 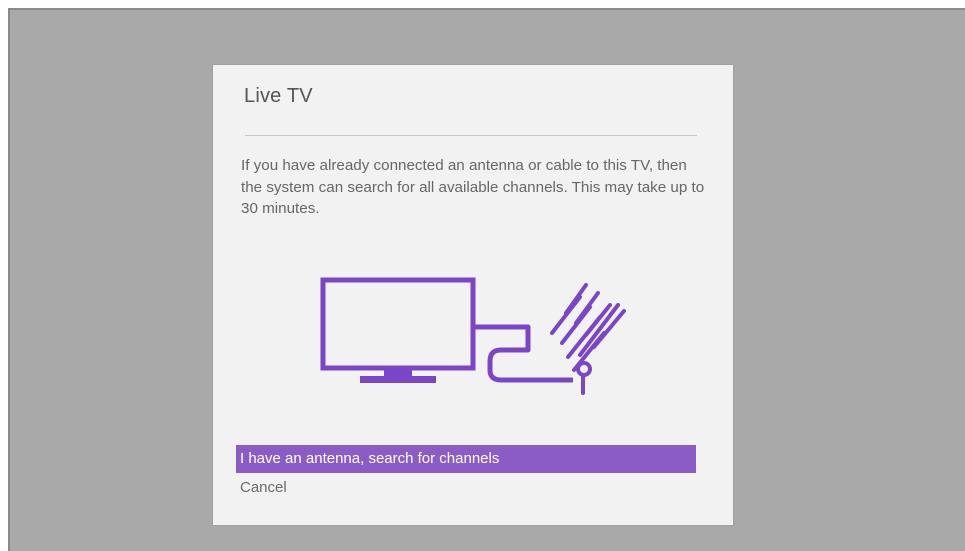 I want to click on tv-screen-shape, so click(x=398, y=324).